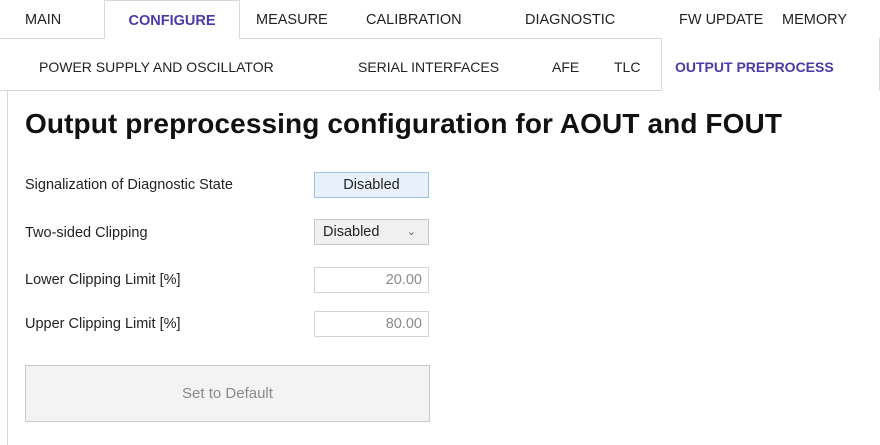 This screenshot has height=445, width=880. What do you see at coordinates (227, 393) in the screenshot?
I see `set-to-default-button: Set to Default` at bounding box center [227, 393].